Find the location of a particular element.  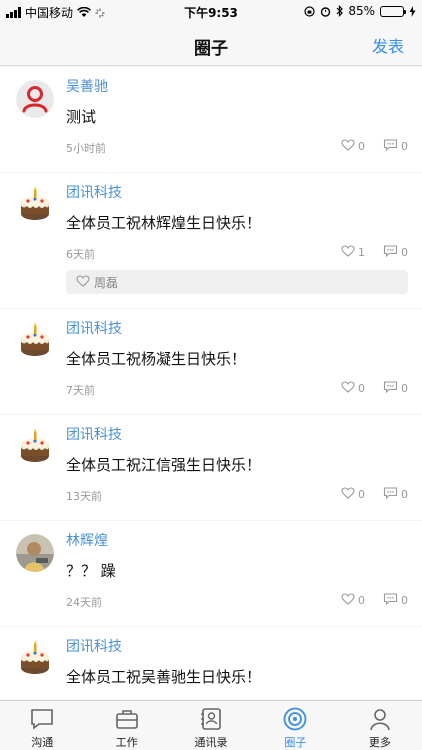

post-author: 吴善驰 is located at coordinates (237, 87).